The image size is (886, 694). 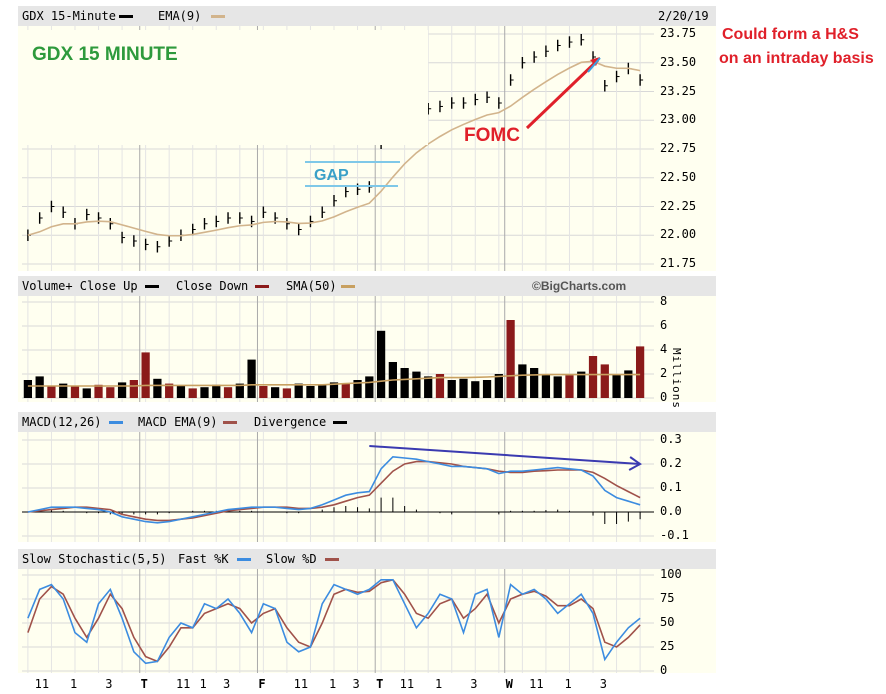 I want to click on y-tick-label: 4, so click(x=664, y=349).